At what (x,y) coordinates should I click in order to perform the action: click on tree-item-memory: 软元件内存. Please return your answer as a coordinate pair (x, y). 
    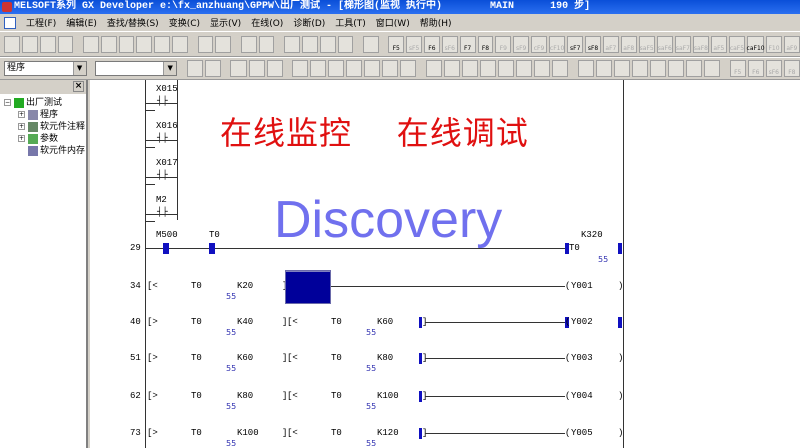
    Looking at the image, I should click on (45, 151).